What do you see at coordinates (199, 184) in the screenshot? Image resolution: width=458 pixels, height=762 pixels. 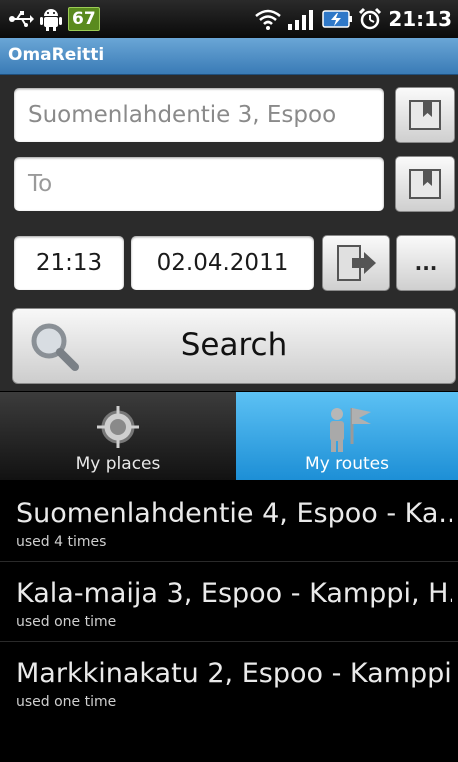 I see `to-field: To` at bounding box center [199, 184].